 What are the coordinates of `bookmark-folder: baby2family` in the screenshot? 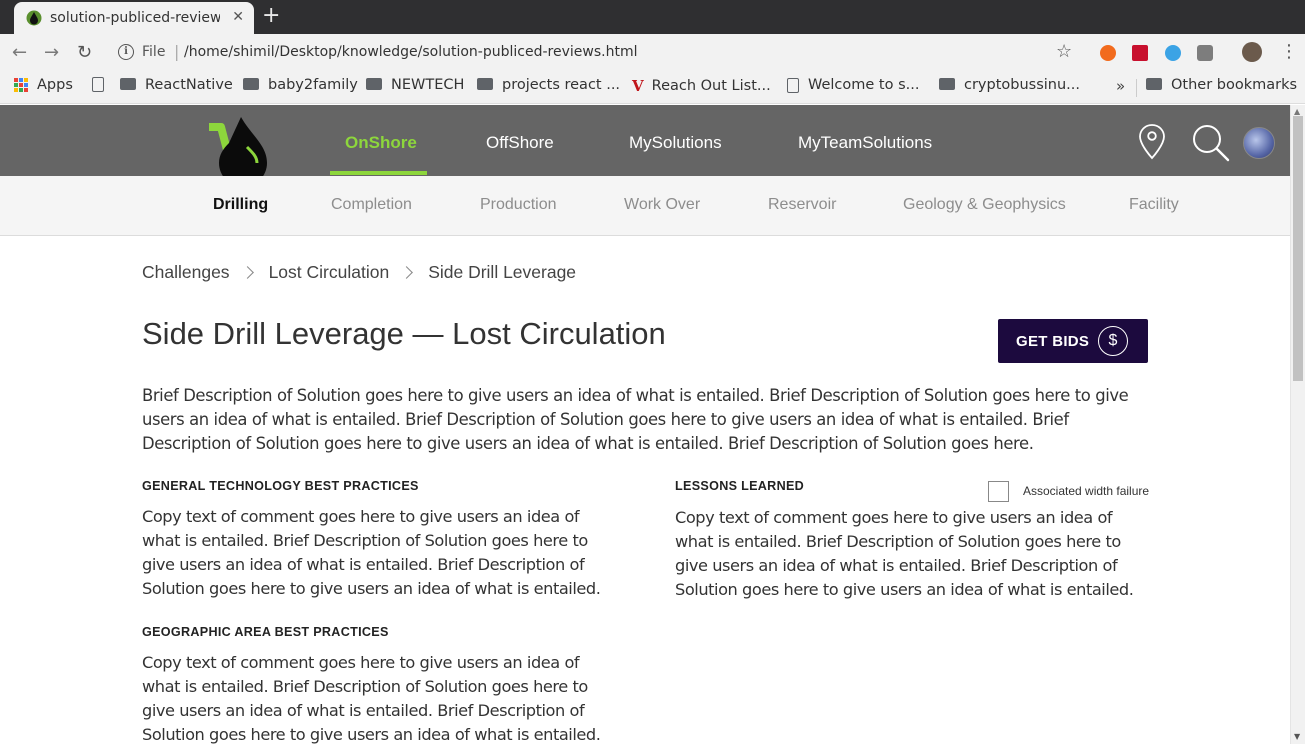 It's located at (300, 85).